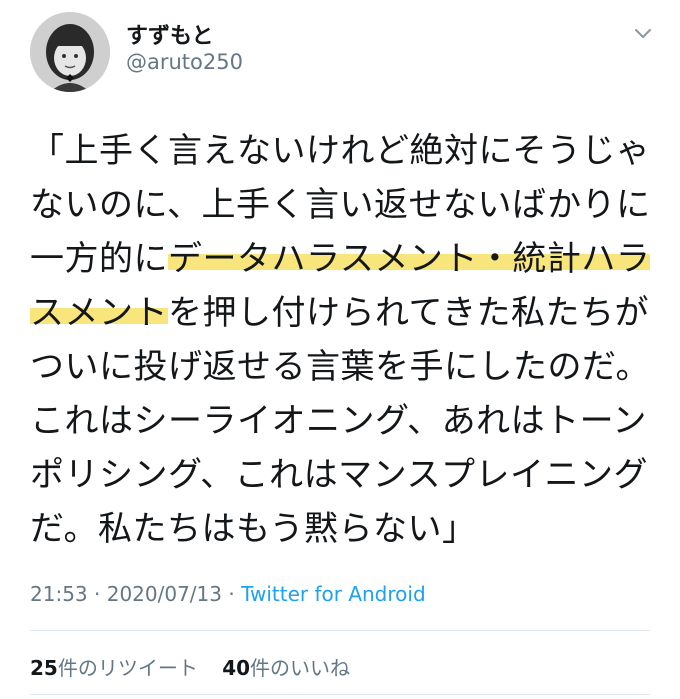 Image resolution: width=680 pixels, height=699 pixels. Describe the element at coordinates (286, 668) in the screenshot. I see `likes-stat: 40件のいいね` at that location.